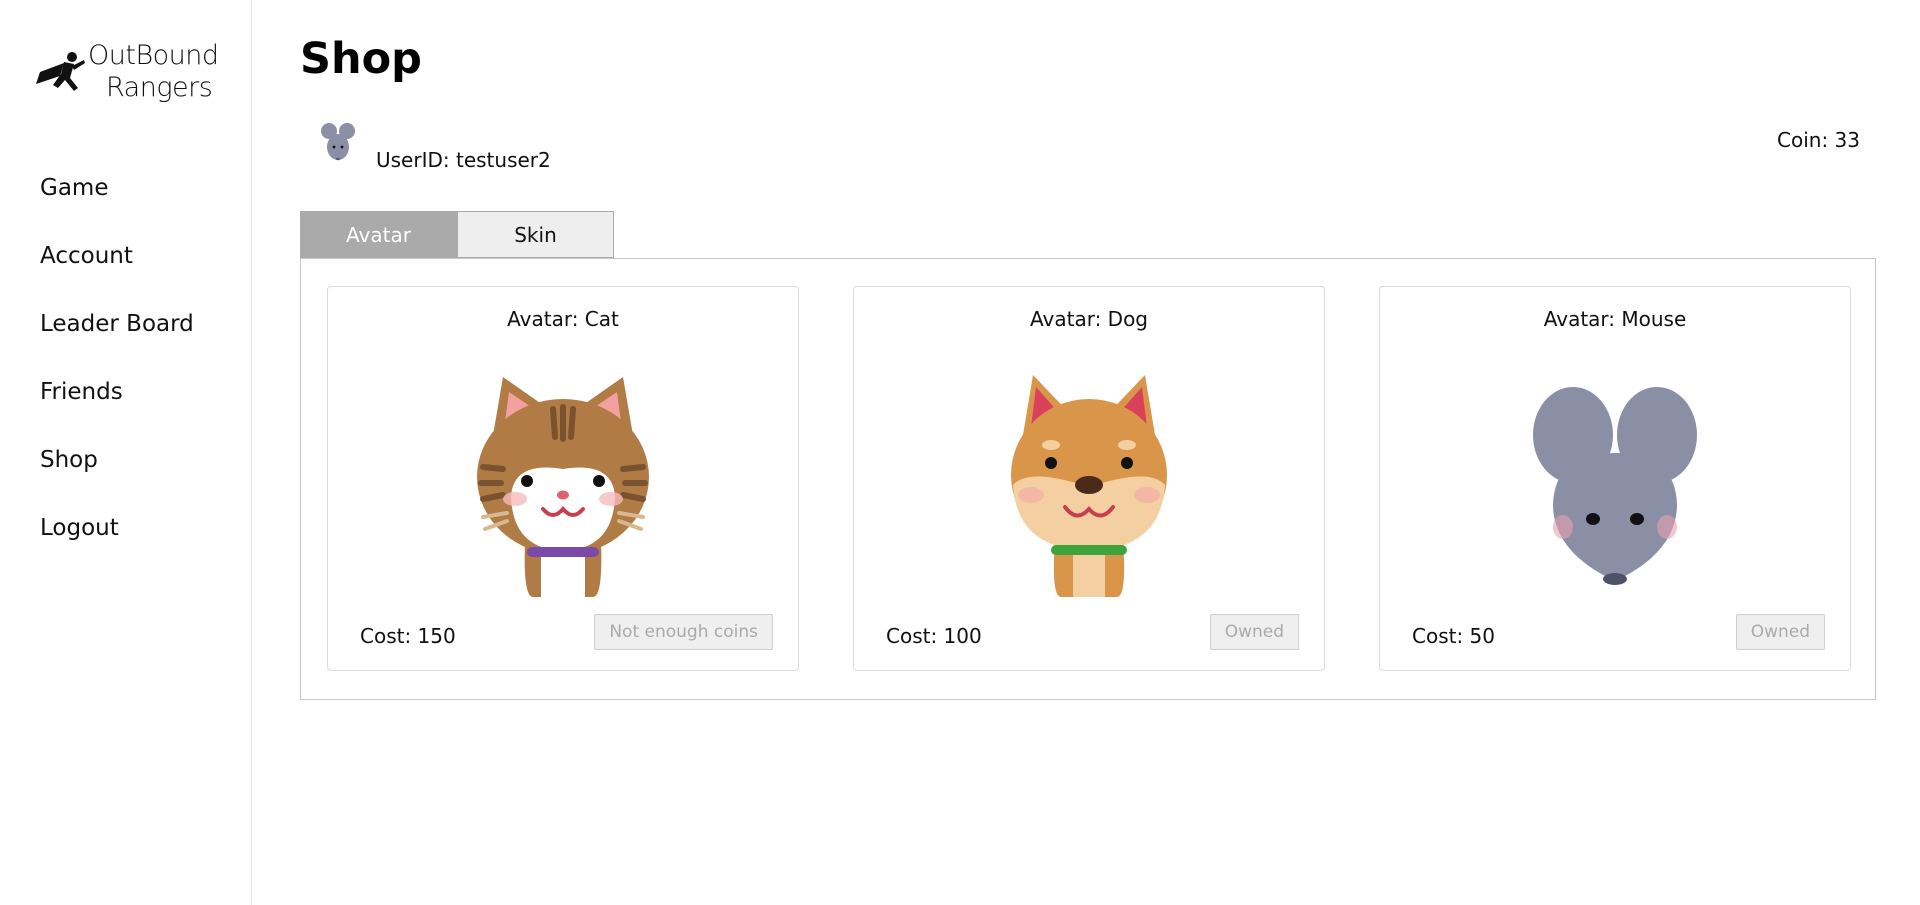 The width and height of the screenshot is (1920, 905). What do you see at coordinates (60, 71) in the screenshot?
I see `ranger-logo-icon` at bounding box center [60, 71].